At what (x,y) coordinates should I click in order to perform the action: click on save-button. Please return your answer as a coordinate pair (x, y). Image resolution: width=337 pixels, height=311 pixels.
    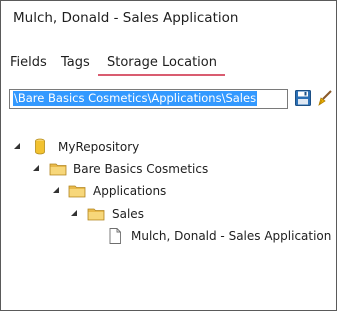
    Looking at the image, I should click on (303, 98).